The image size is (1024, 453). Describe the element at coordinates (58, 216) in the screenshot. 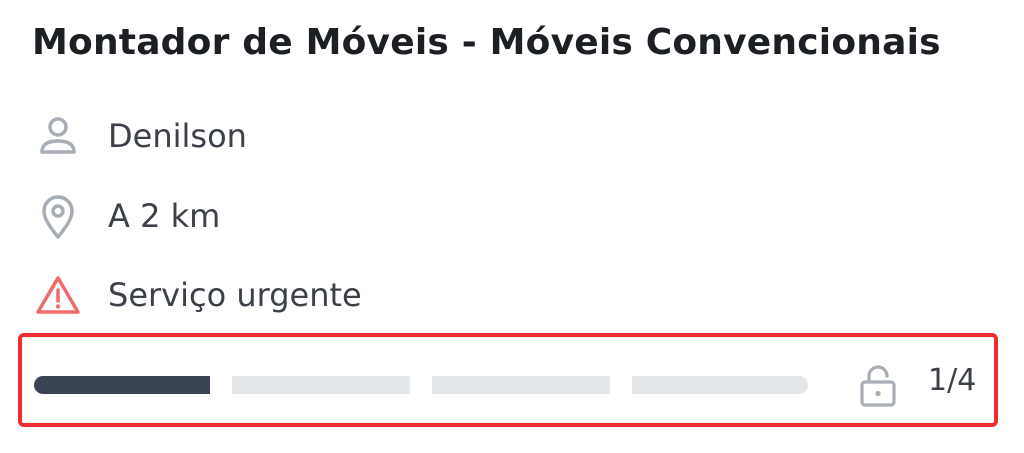

I see `location-pin-icon` at that location.